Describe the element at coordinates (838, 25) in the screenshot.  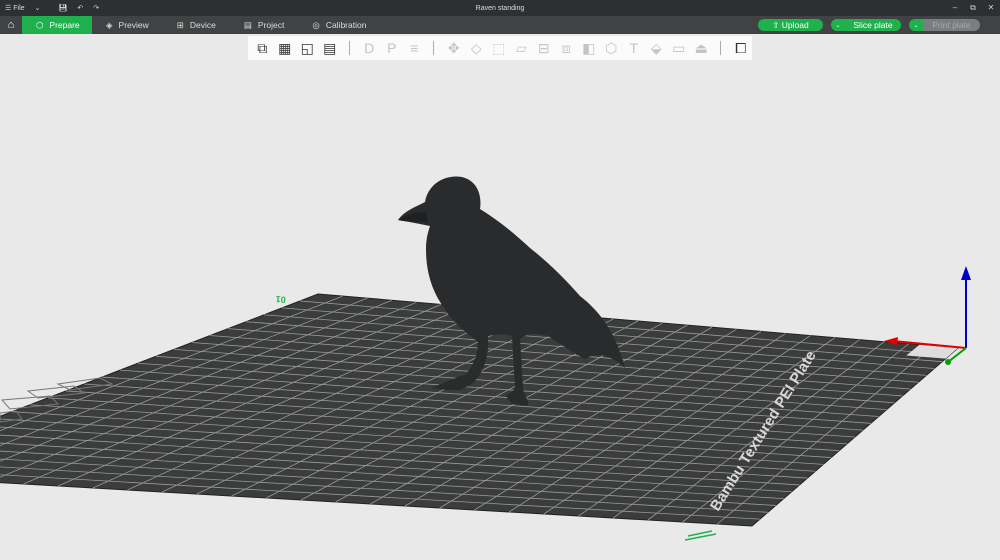
I see `slice-dropdown: ⌄` at that location.